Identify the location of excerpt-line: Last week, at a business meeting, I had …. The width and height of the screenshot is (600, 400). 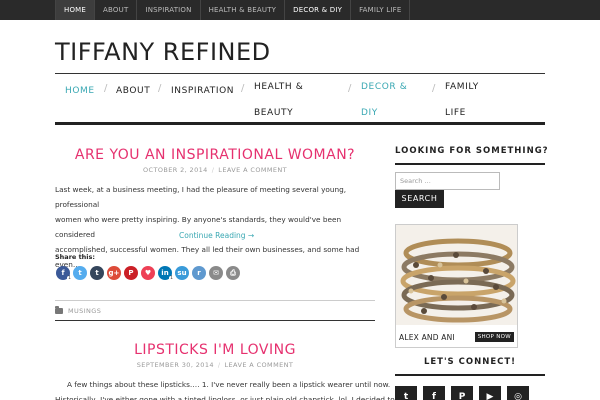
(201, 197).